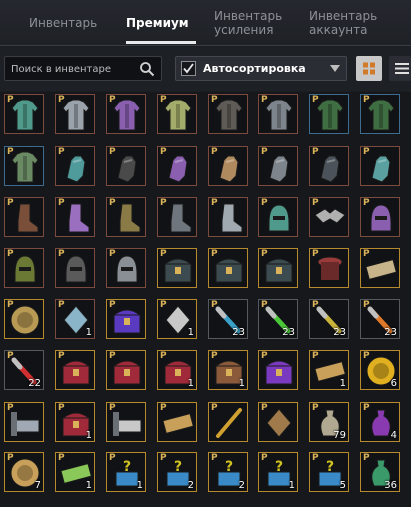 The width and height of the screenshot is (411, 507). Describe the element at coordinates (329, 472) in the screenshot. I see `inventory-slot: ? P 5` at that location.